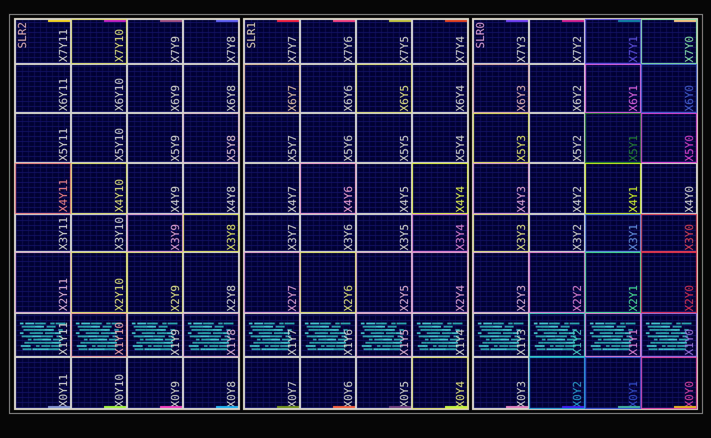  I want to click on clock-region: X3Y4, so click(440, 233).